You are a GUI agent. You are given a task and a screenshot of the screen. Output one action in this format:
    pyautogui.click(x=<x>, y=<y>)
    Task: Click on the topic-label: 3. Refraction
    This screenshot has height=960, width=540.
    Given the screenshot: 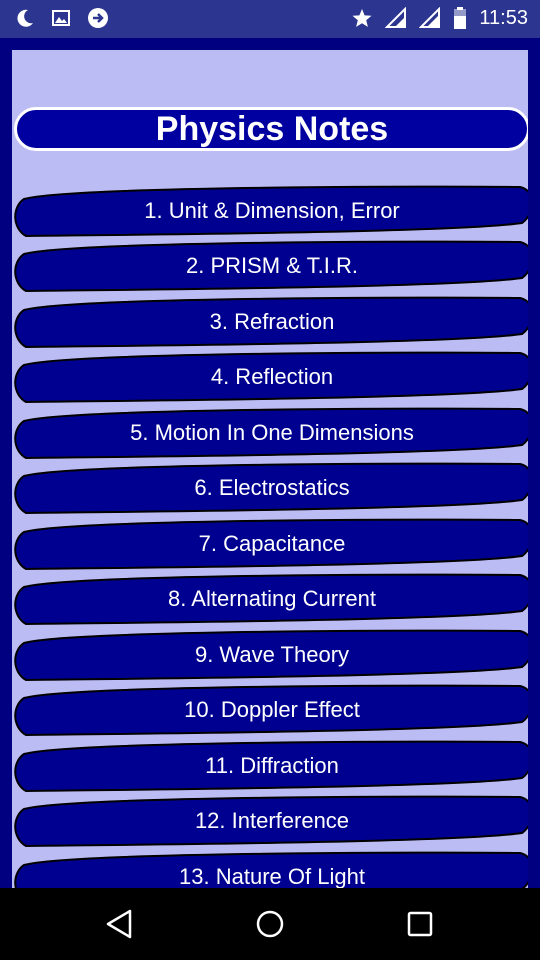 What is the action you would take?
    pyautogui.click(x=272, y=321)
    